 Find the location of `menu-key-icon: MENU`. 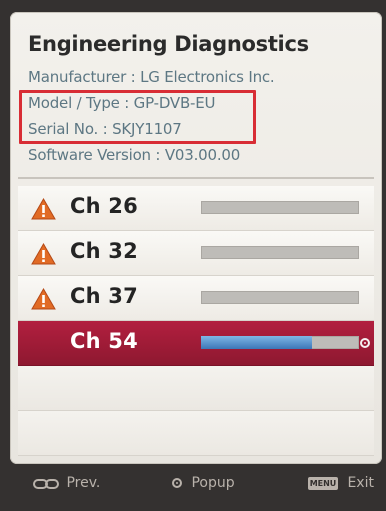

menu-key-icon: MENU is located at coordinates (323, 483).